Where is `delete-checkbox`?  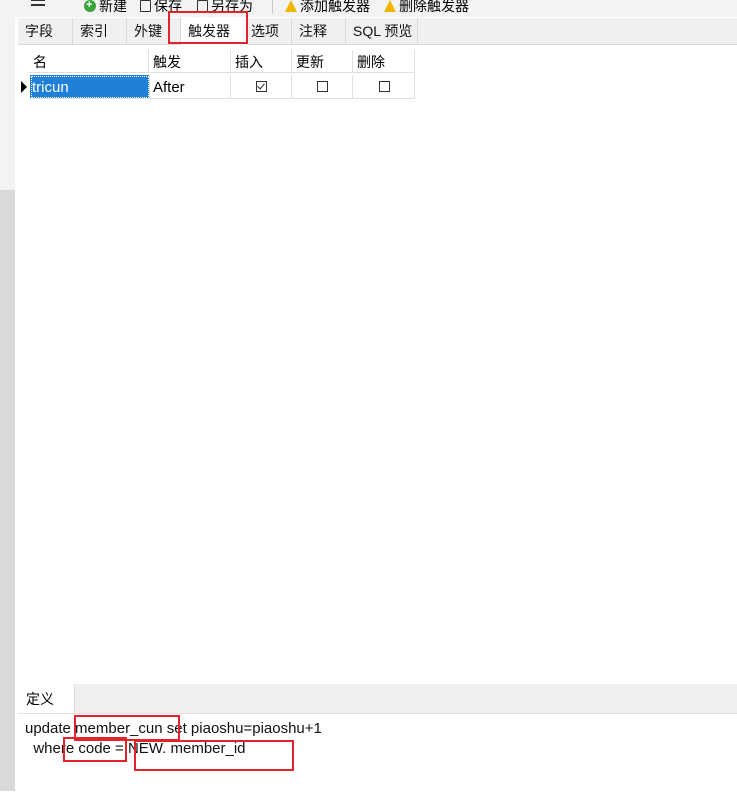
delete-checkbox is located at coordinates (384, 86).